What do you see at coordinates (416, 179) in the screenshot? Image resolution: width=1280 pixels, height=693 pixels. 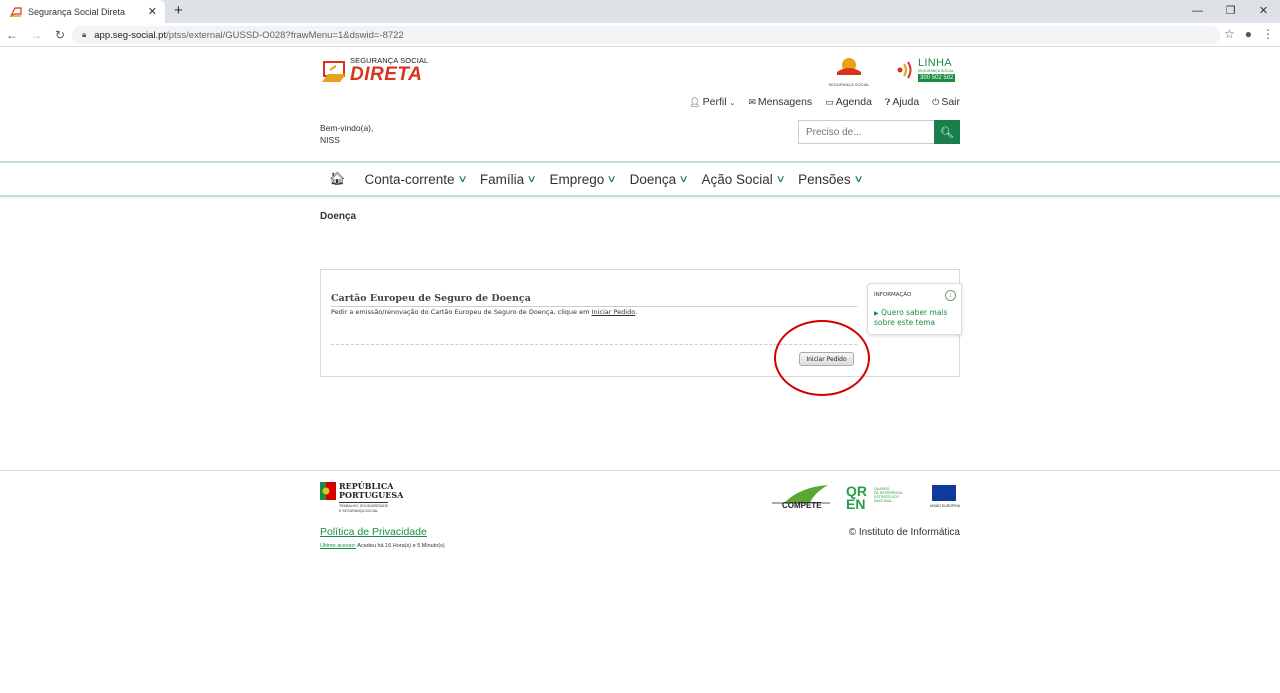 I see `nav-conta-corrente: Conta-corrente ∨` at bounding box center [416, 179].